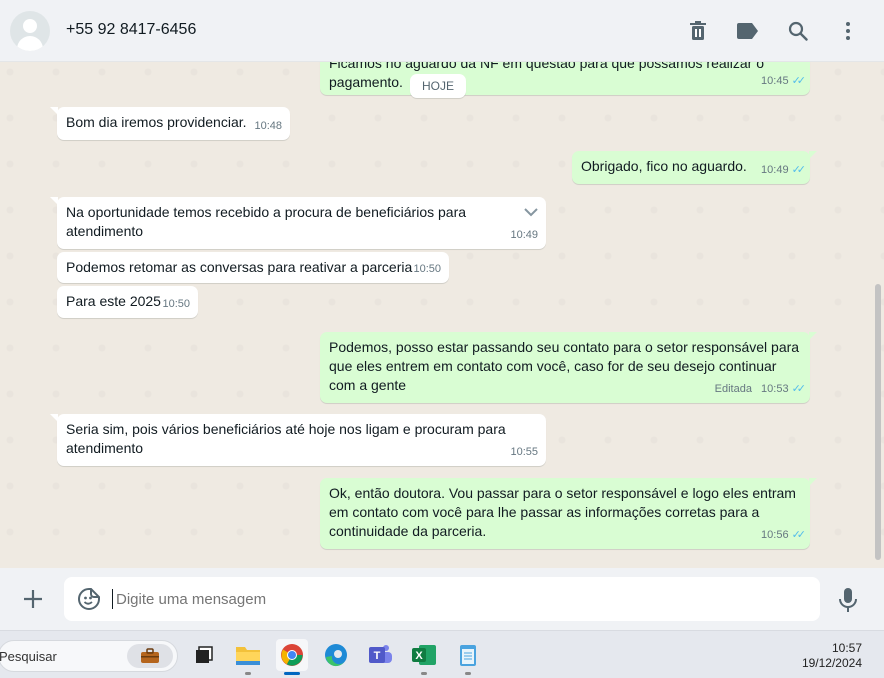 The image size is (884, 678). Describe the element at coordinates (438, 86) in the screenshot. I see `date-divider: HOJE` at that location.